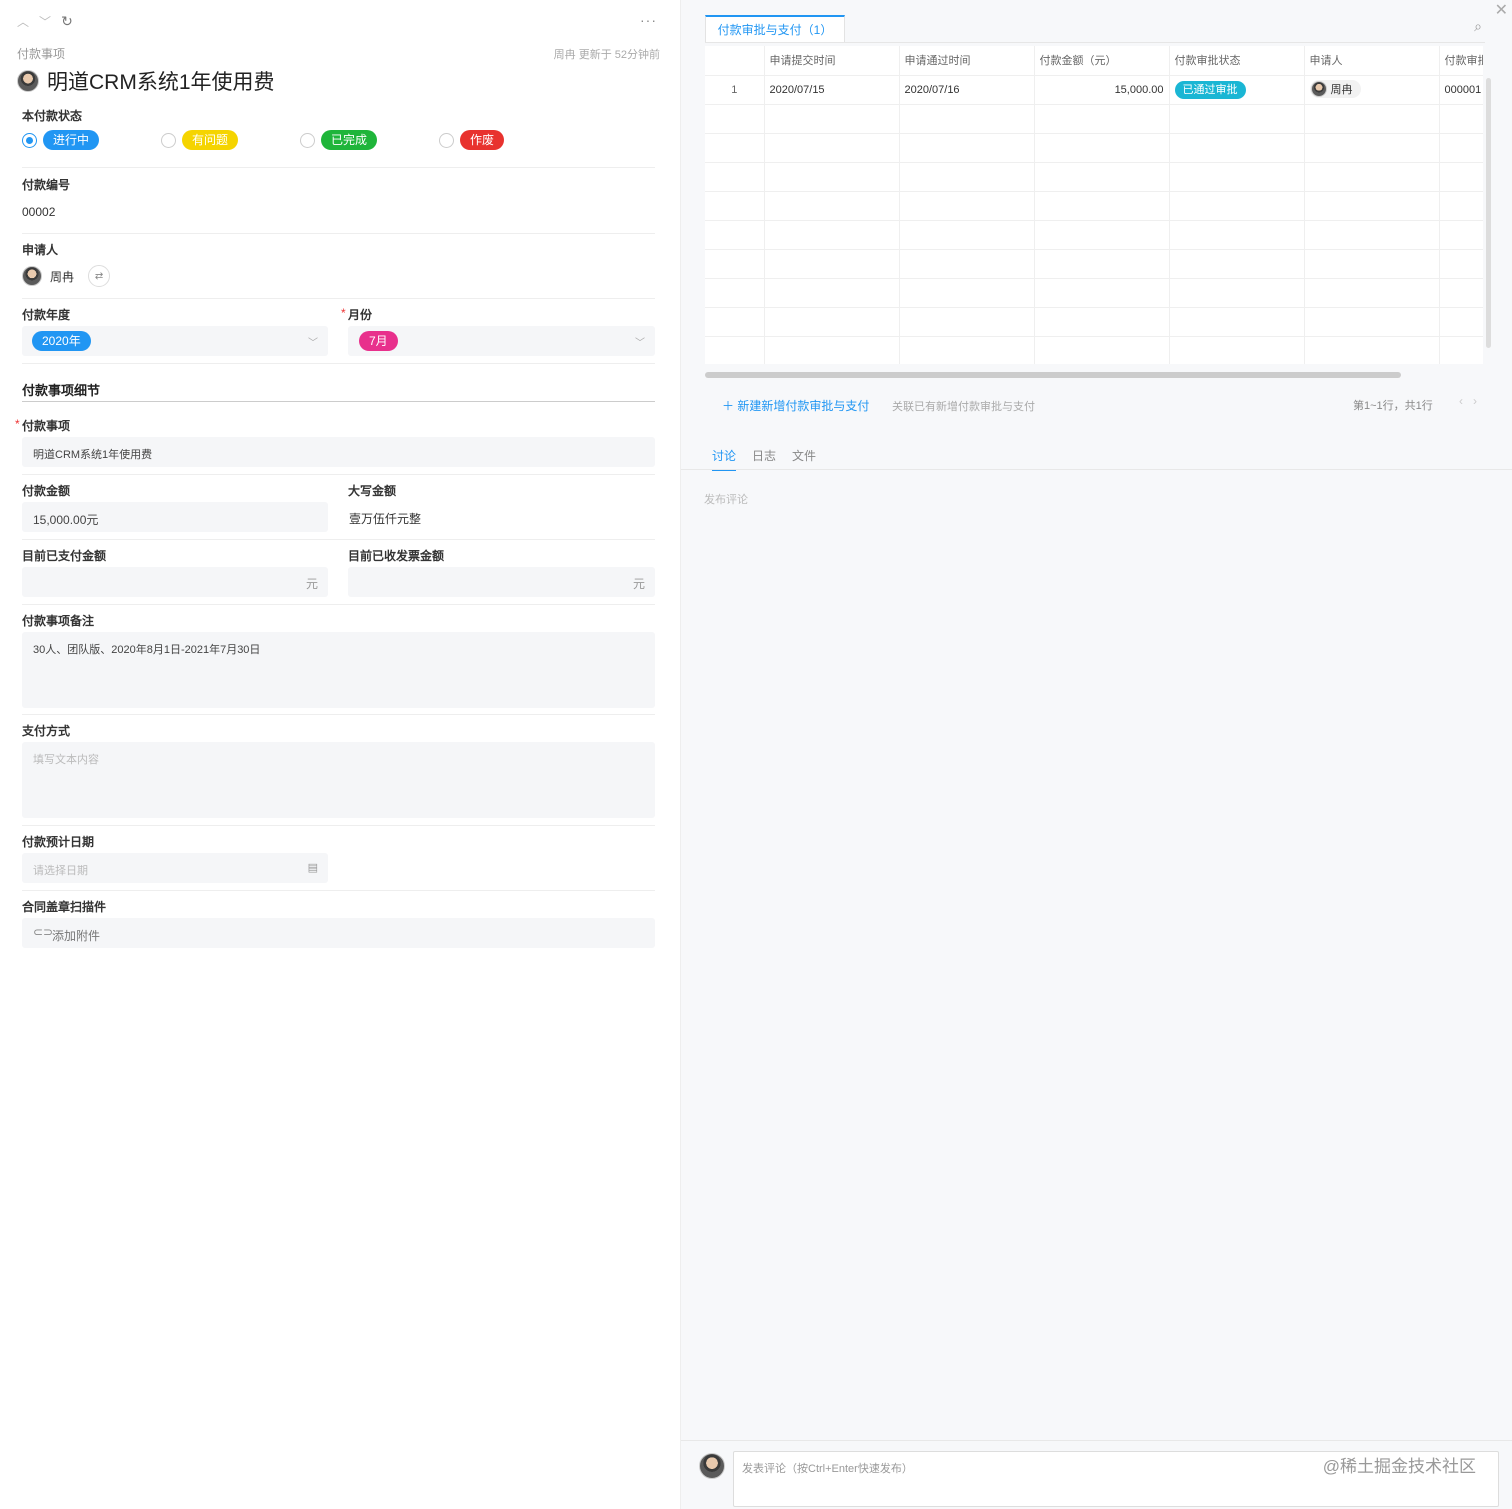  Describe the element at coordinates (735, 90) in the screenshot. I see `row-index: 1` at that location.